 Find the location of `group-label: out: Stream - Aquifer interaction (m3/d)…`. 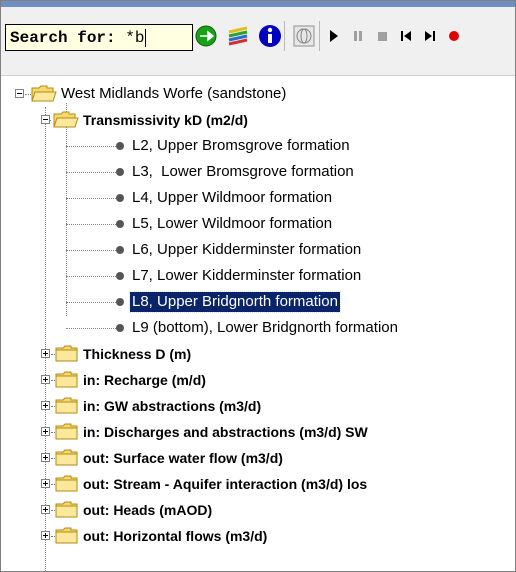

group-label: out: Stream - Aquifer interaction (m3/d)… is located at coordinates (225, 484).